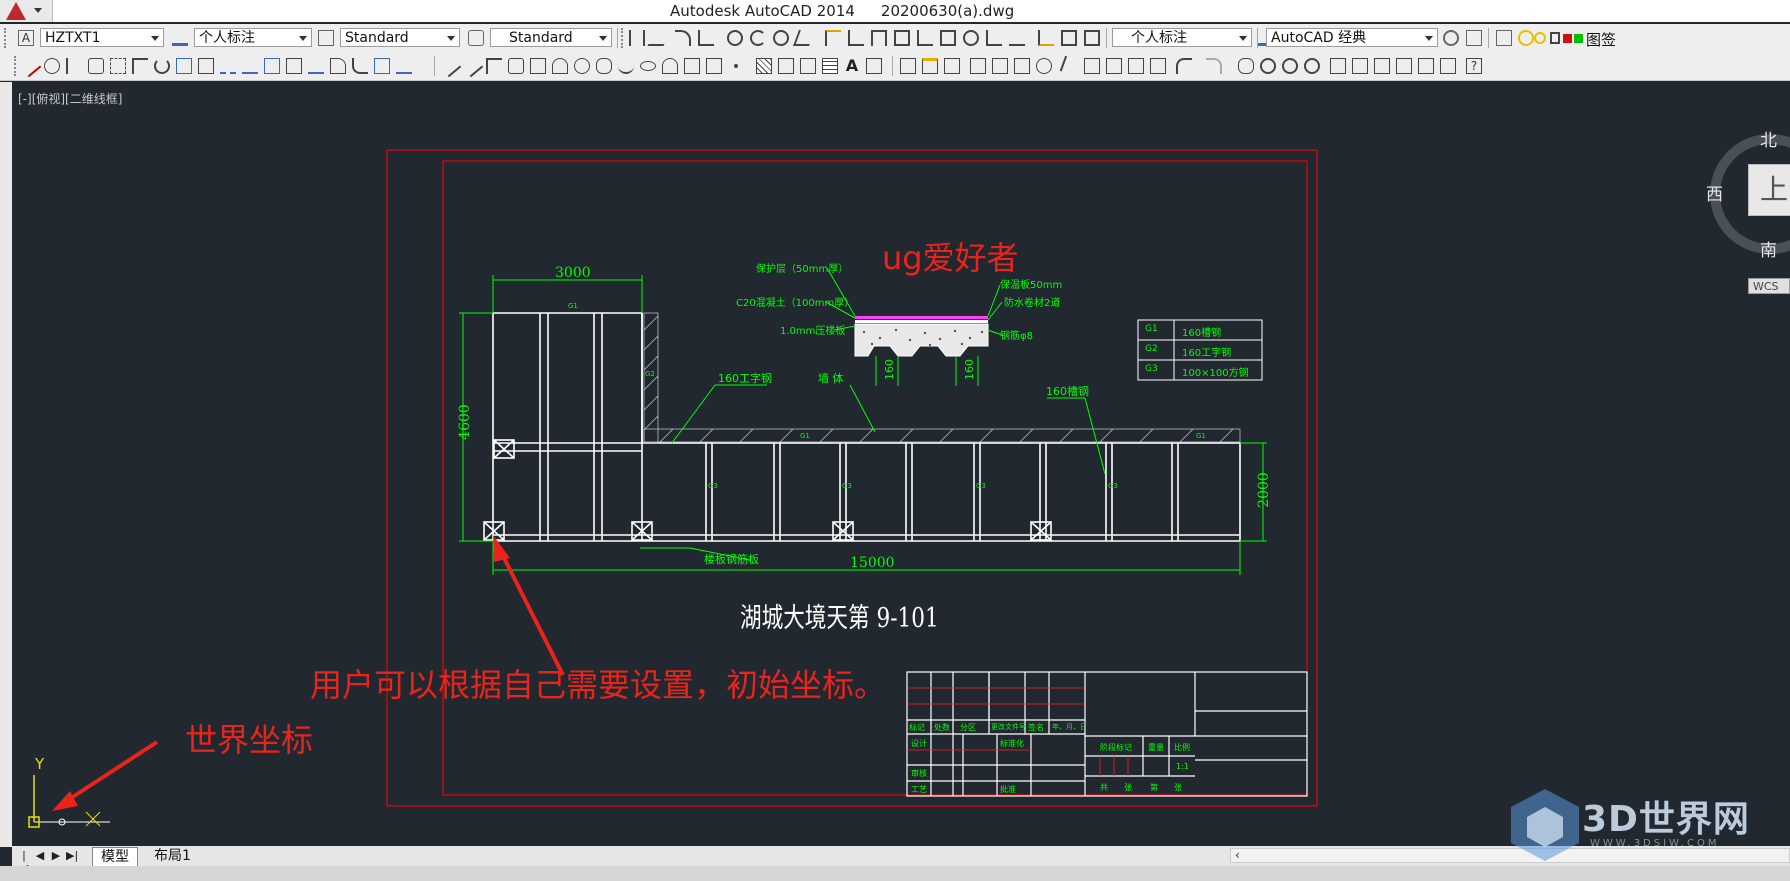 Image resolution: width=1790 pixels, height=881 pixels. What do you see at coordinates (650, 374) in the screenshot?
I see `tag-g2-wall: G2` at bounding box center [650, 374].